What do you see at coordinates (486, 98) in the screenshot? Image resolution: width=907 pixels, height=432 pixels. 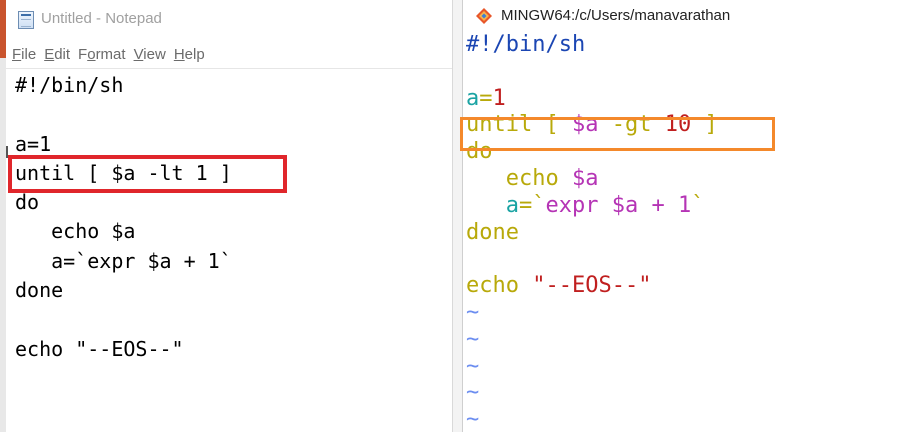 I see `vim-token: =` at bounding box center [486, 98].